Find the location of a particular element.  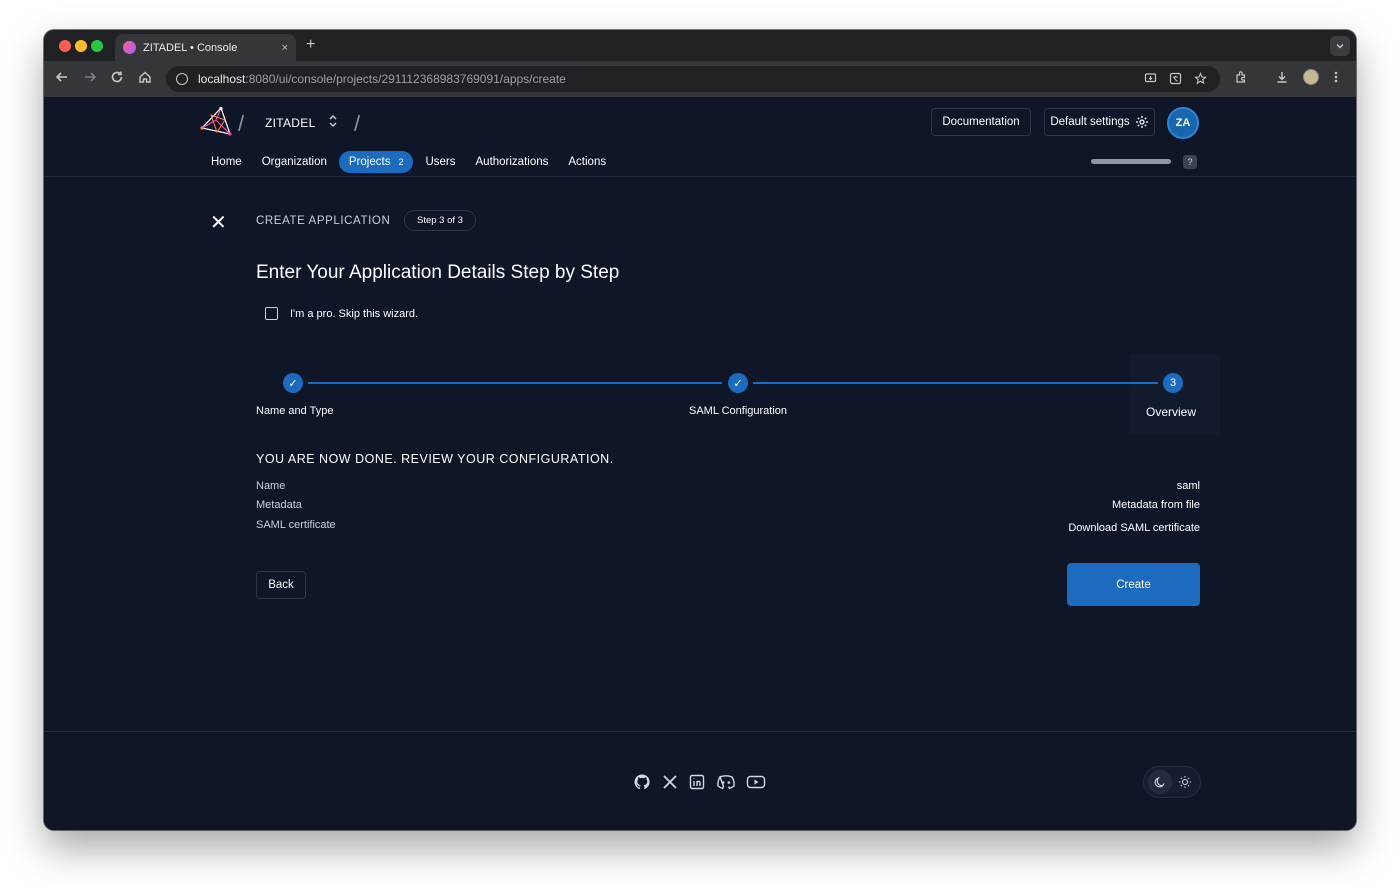

minimize-window-button is located at coordinates (81, 46).